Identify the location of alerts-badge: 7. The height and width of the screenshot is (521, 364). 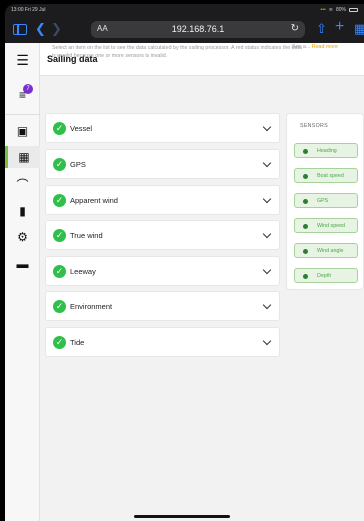
(28, 89).